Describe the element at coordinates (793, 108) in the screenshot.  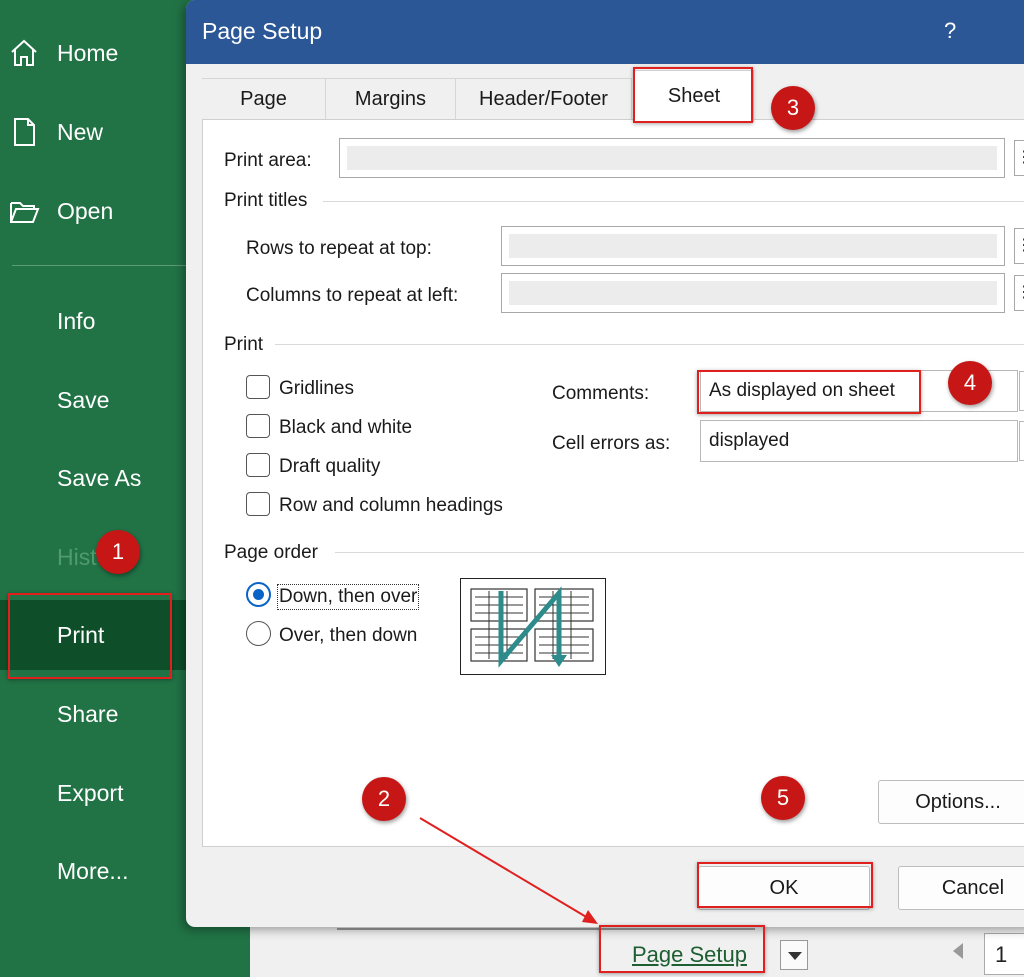
I see `step-badge-3: 3` at that location.